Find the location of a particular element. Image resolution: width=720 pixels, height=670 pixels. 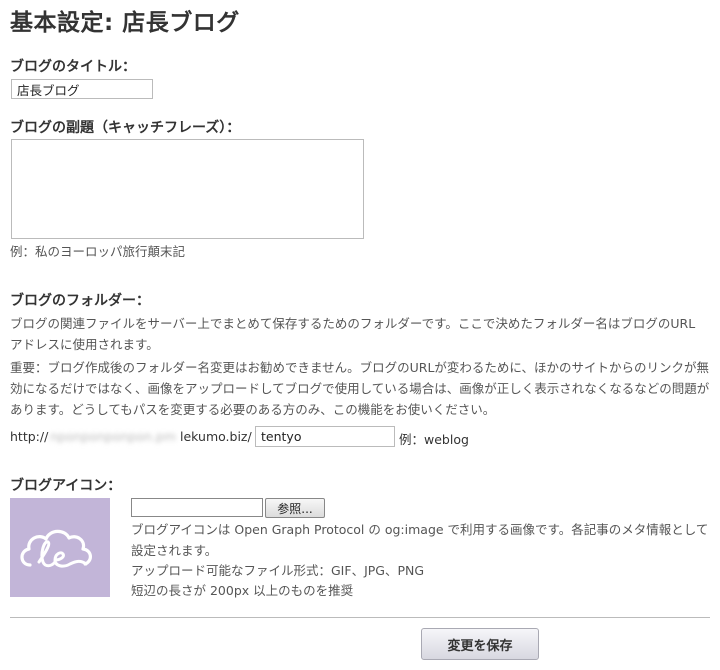

icon-formats-text: アップロード可能なファイル形式：GIF、JPG、PNG is located at coordinates (278, 570).